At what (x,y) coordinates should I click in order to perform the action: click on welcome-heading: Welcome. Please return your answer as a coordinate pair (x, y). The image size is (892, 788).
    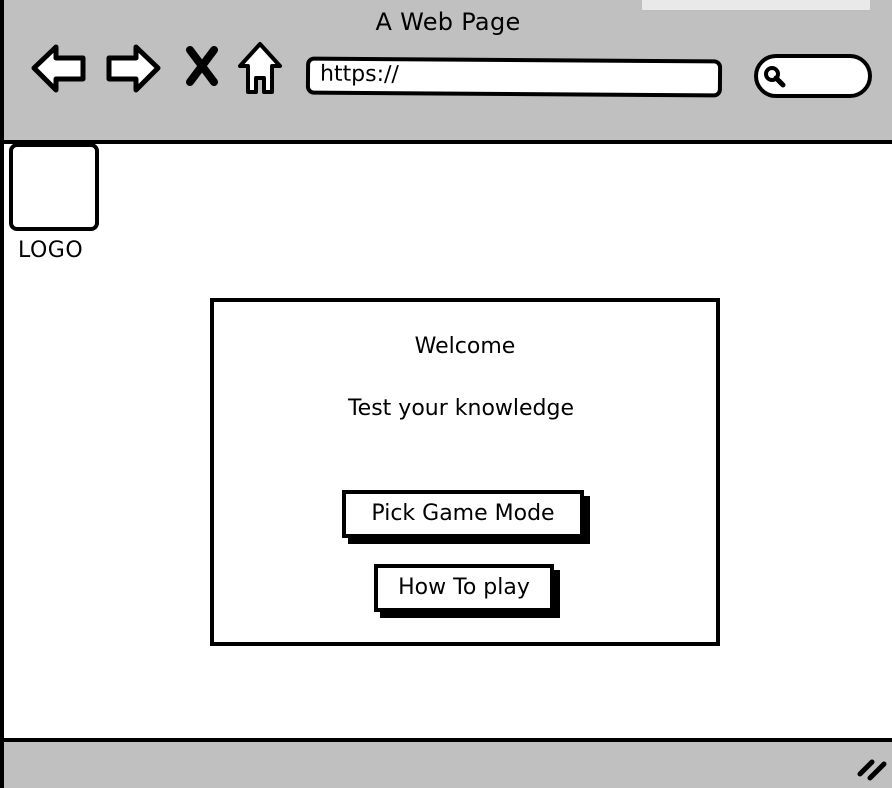
    Looking at the image, I should click on (465, 346).